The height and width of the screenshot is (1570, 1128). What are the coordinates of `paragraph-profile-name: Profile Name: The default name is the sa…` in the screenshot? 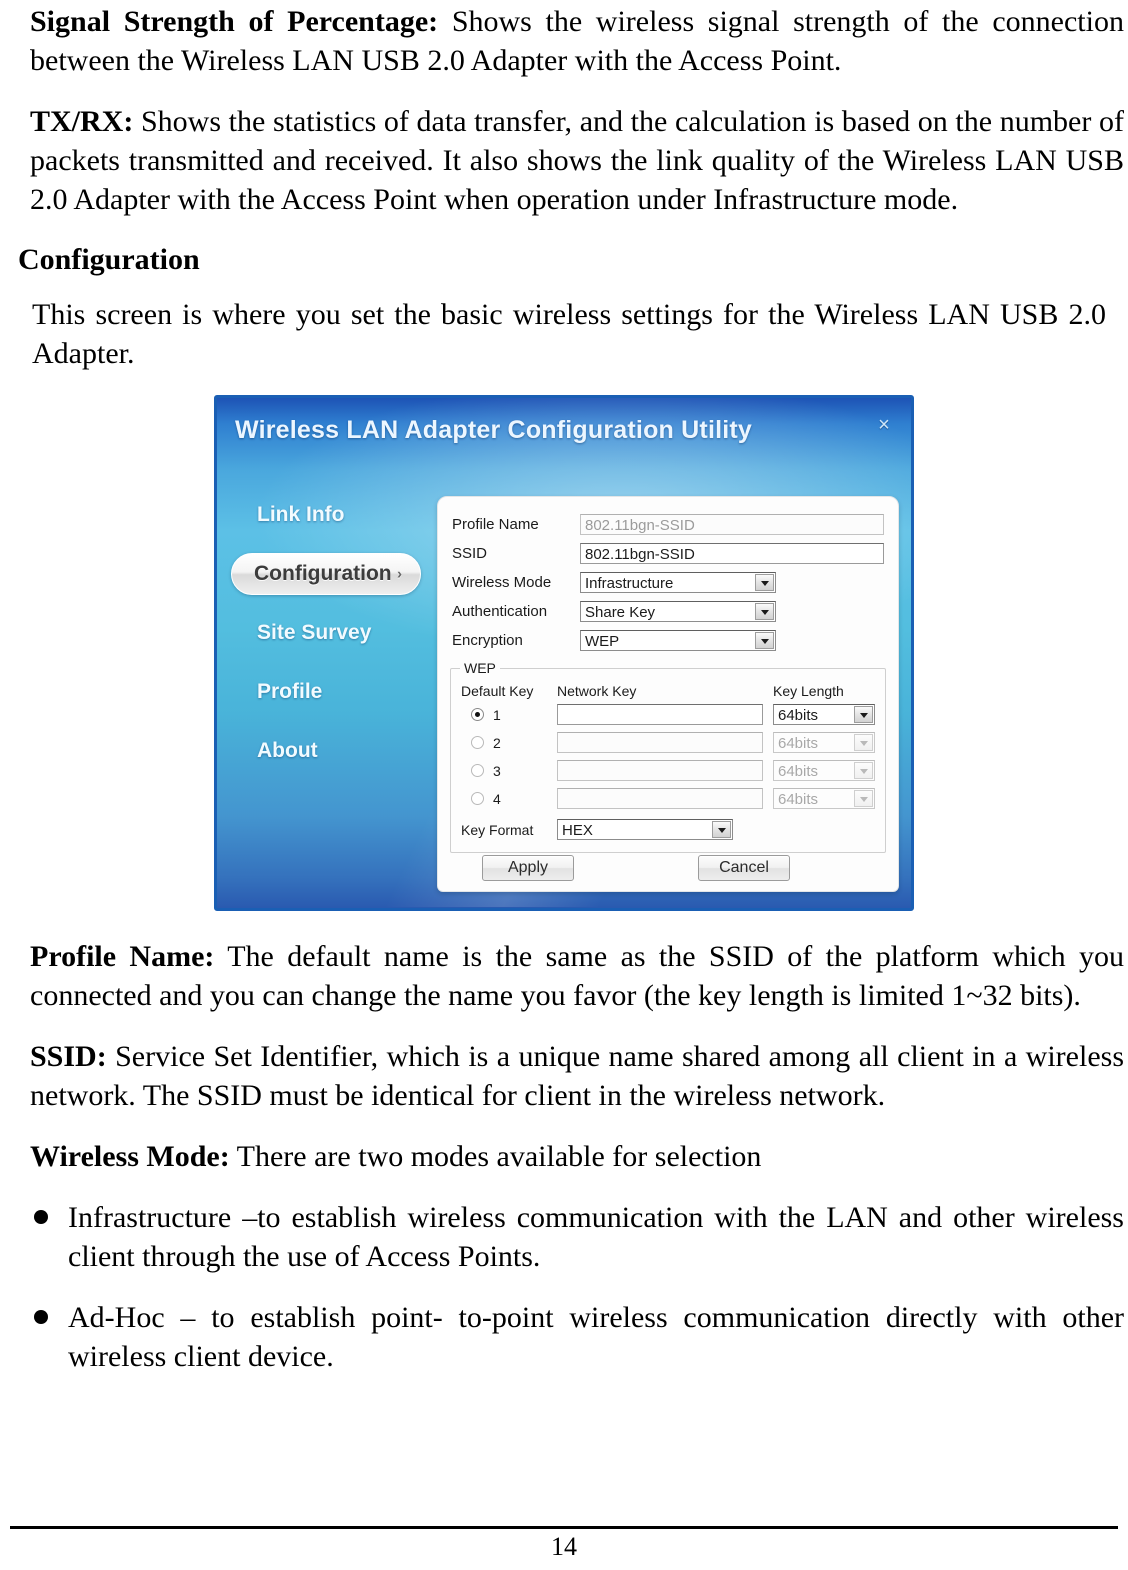 It's located at (564, 976).